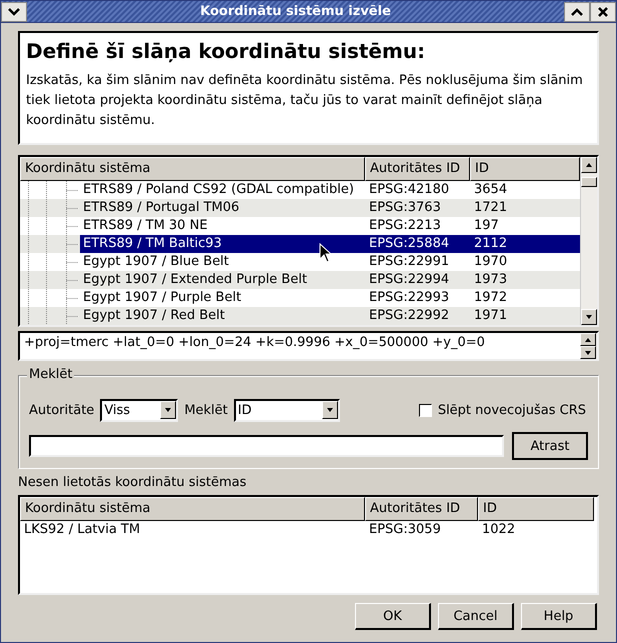 The width and height of the screenshot is (617, 643). I want to click on dialog-button: Cancel, so click(476, 616).